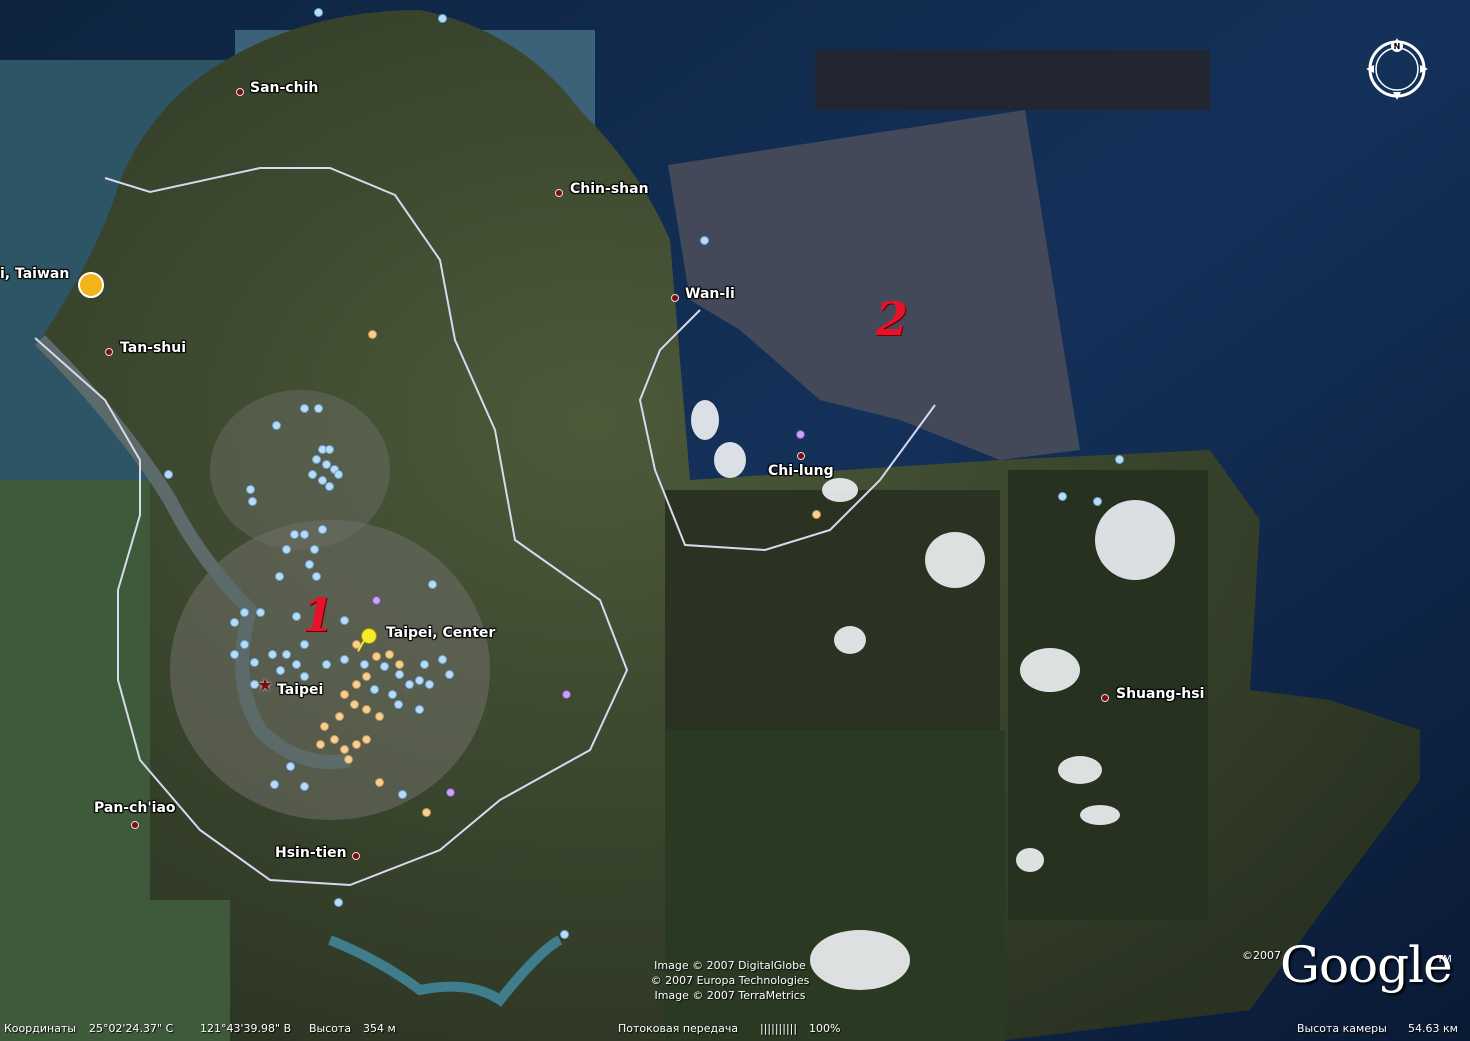 Image resolution: width=1470 pixels, height=1041 pixels. What do you see at coordinates (1160, 694) in the screenshot?
I see `place-label-shuang-hsi: Shuang-hsi` at bounding box center [1160, 694].